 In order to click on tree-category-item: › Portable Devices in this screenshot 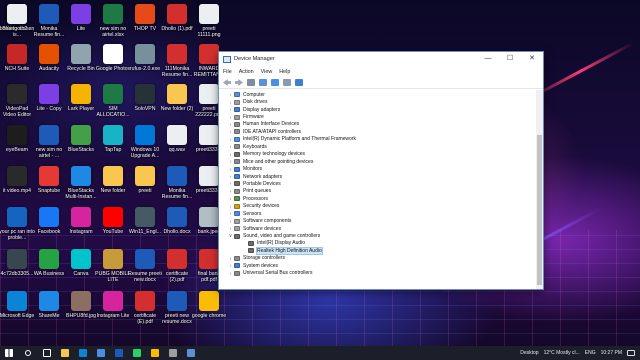, I will do `click(382, 183)`.